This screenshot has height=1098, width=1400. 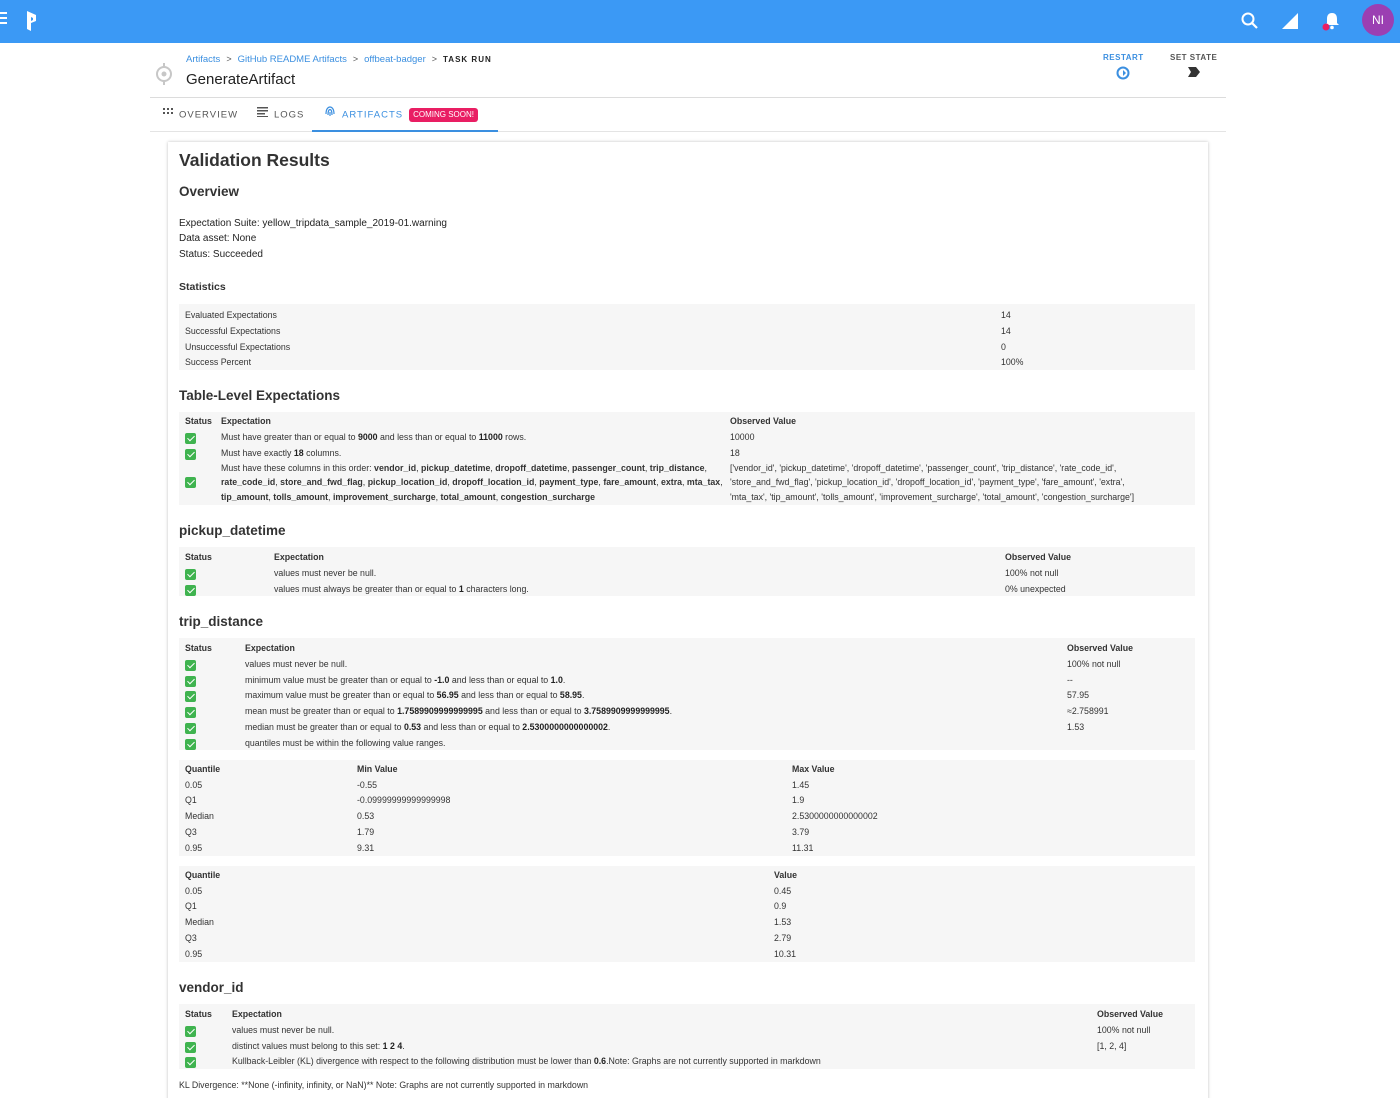 I want to click on list-icon, so click(x=262, y=115).